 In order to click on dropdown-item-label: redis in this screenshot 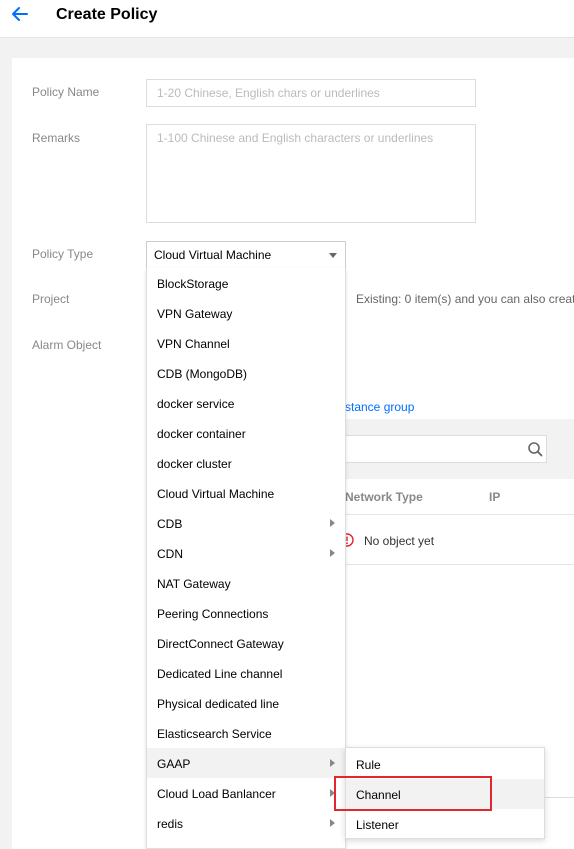, I will do `click(170, 824)`.